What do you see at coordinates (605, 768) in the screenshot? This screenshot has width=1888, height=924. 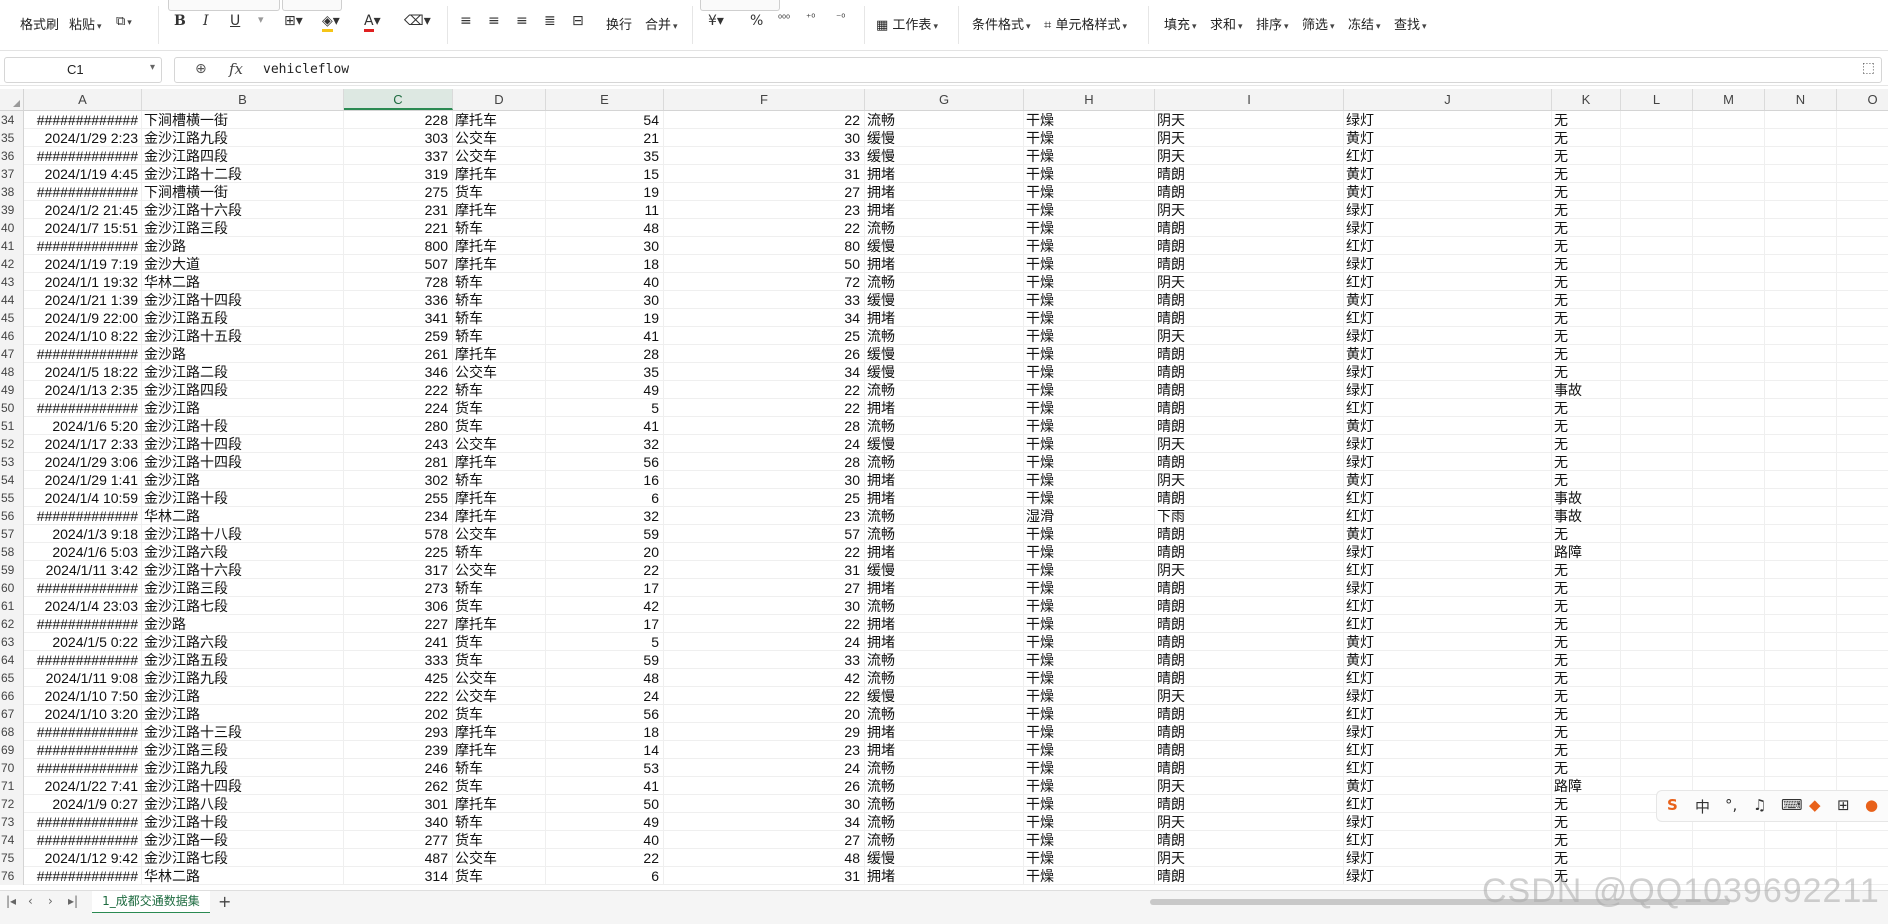 I see `cell-e70: 53` at bounding box center [605, 768].